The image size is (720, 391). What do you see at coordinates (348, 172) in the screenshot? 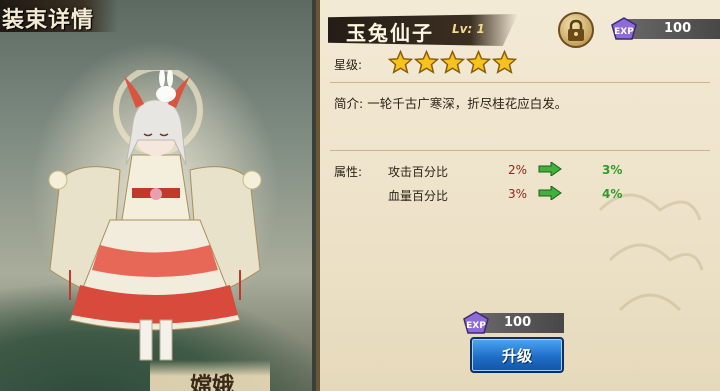
I see `attr-label: 属性:` at bounding box center [348, 172].